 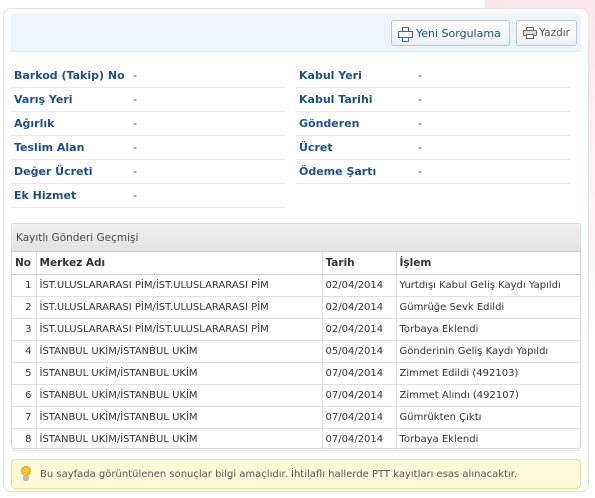 I want to click on row-number: 2, so click(x=24, y=307).